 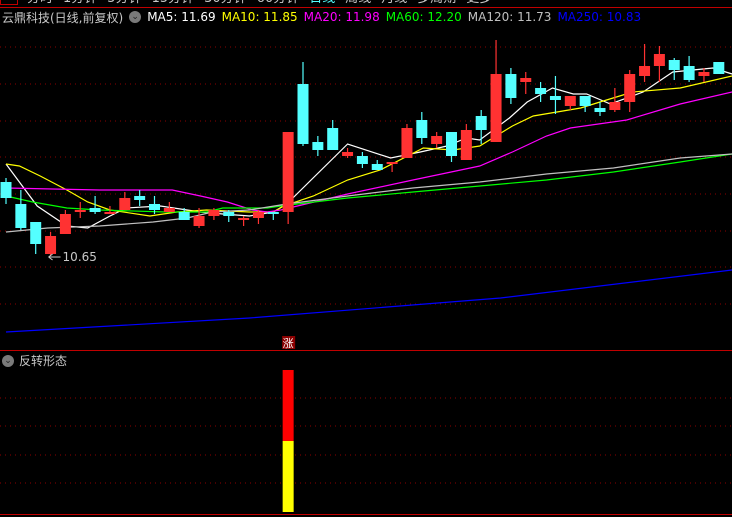 I want to click on ma-line-ma250, so click(x=368, y=301).